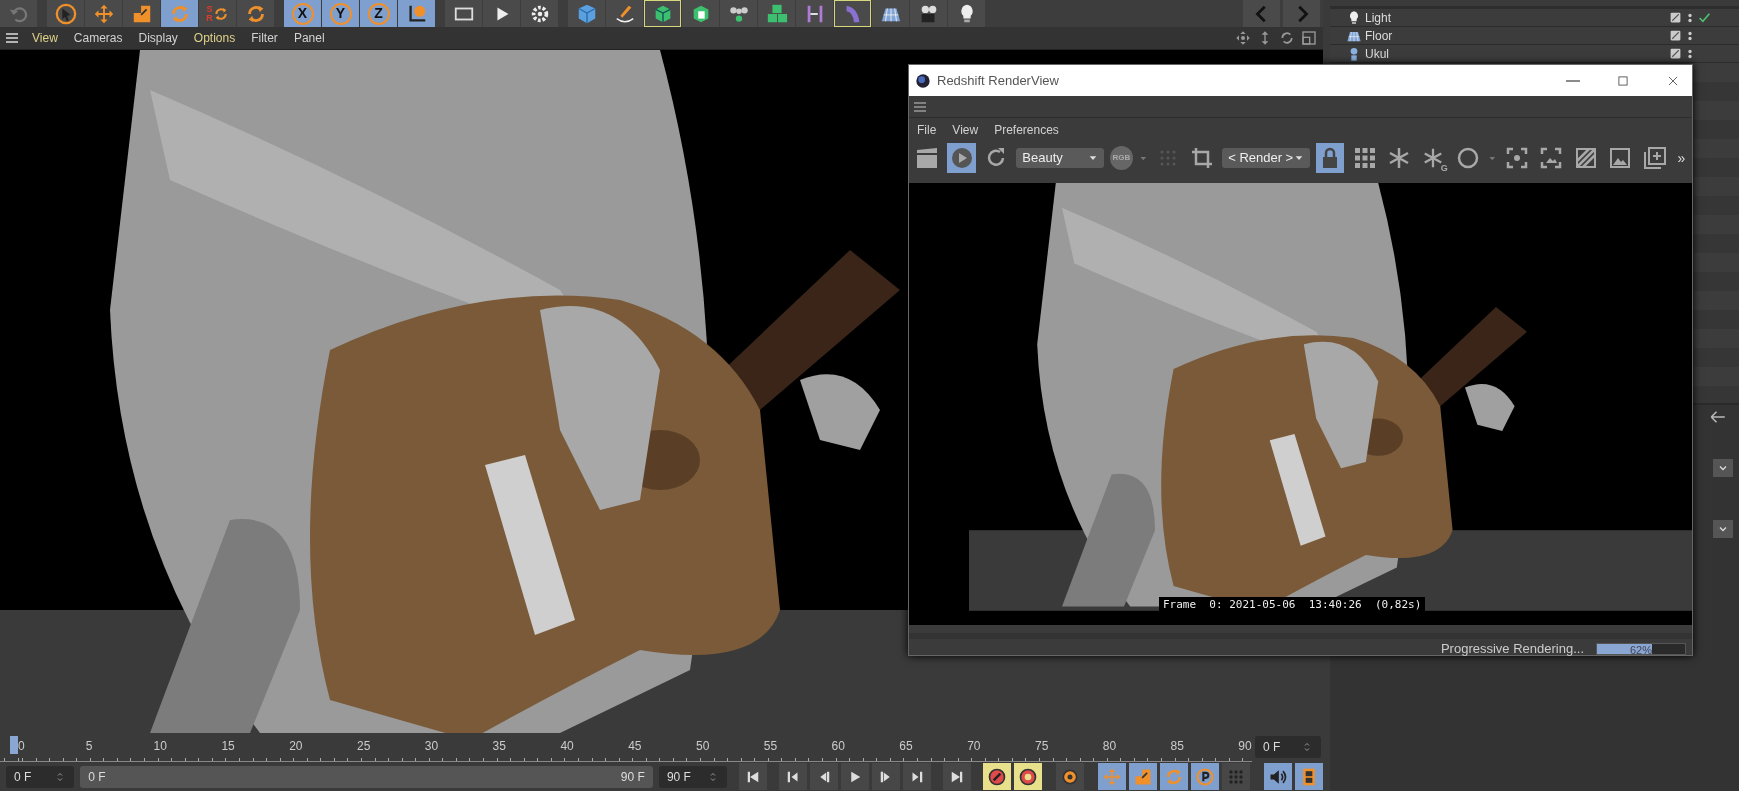 The width and height of the screenshot is (1739, 791). I want to click on frame-number: 5, so click(89, 746).